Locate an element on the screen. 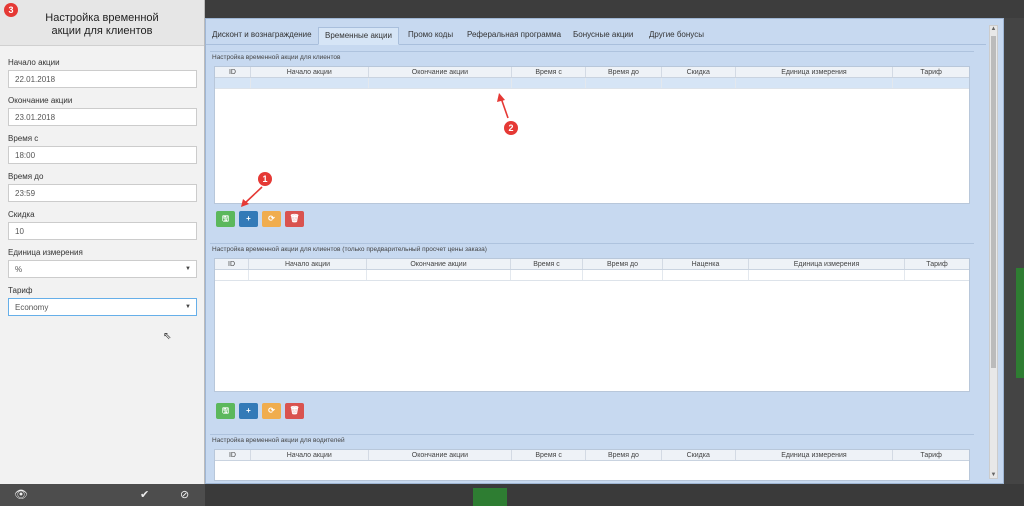  time-from-label: Время с is located at coordinates (23, 138).